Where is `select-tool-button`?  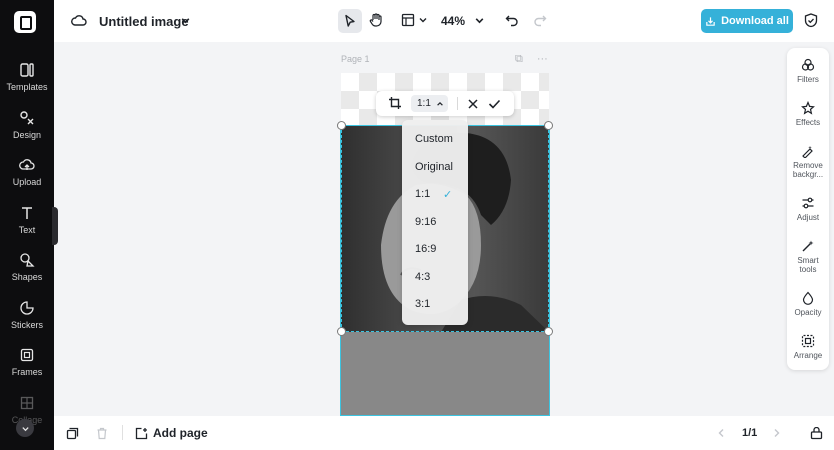
select-tool-button is located at coordinates (350, 21).